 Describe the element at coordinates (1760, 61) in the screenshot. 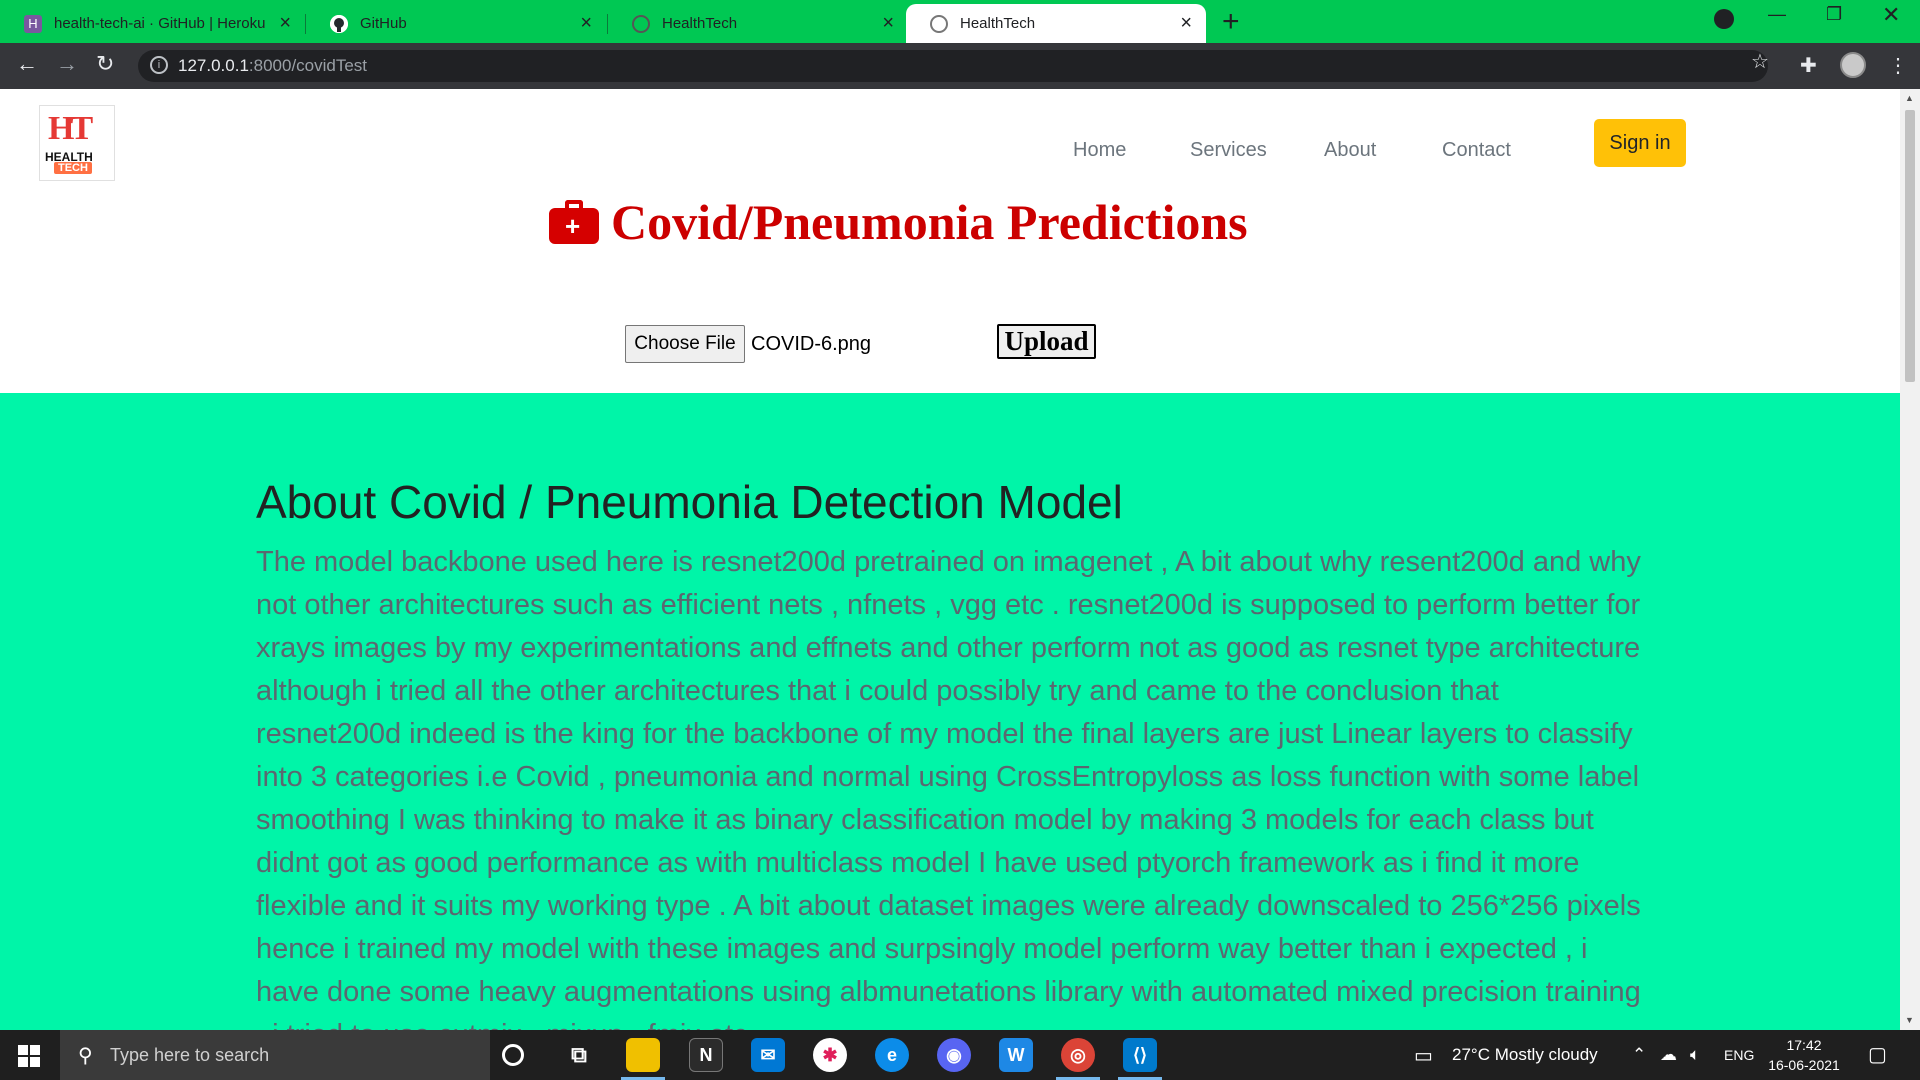

I see `bookmark-star-icon: ☆` at that location.